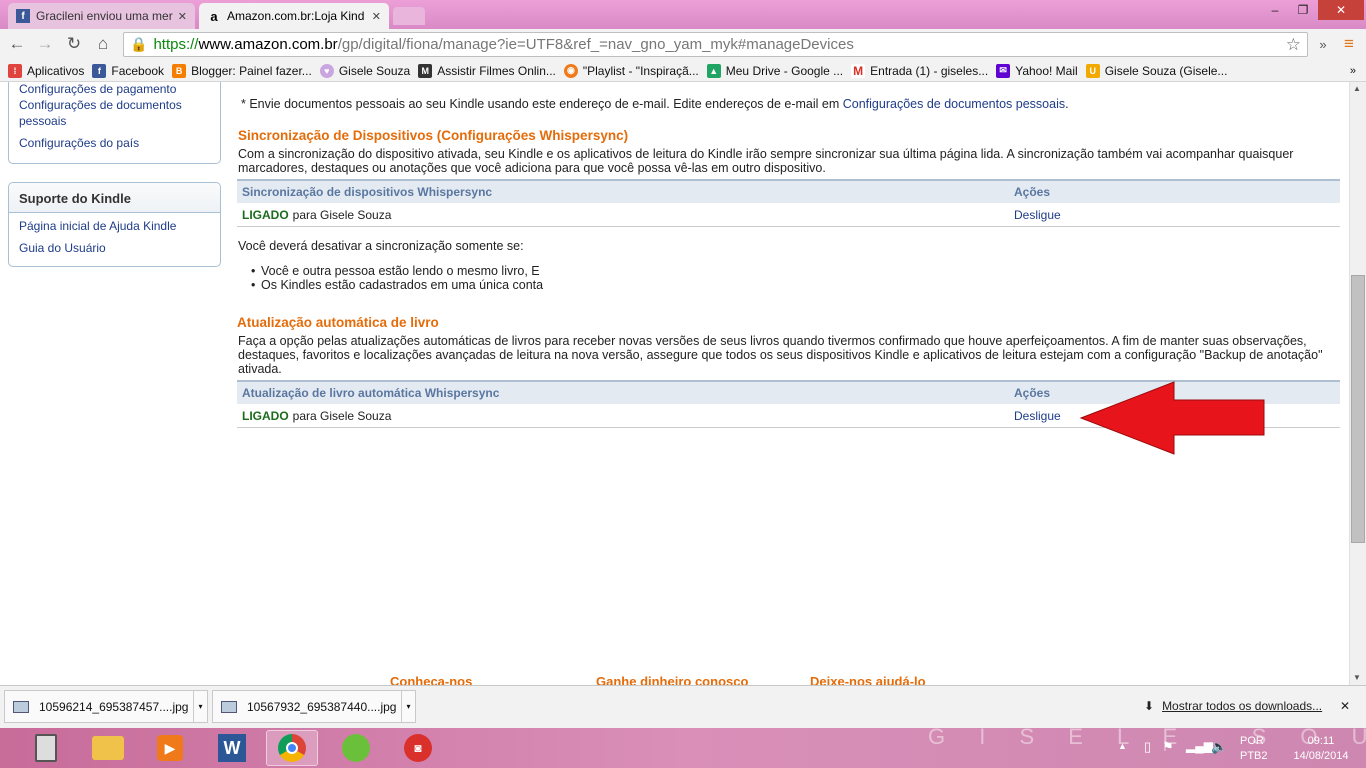 The width and height of the screenshot is (1366, 768). What do you see at coordinates (418, 748) in the screenshot?
I see `camera-icon: ◙` at bounding box center [418, 748].